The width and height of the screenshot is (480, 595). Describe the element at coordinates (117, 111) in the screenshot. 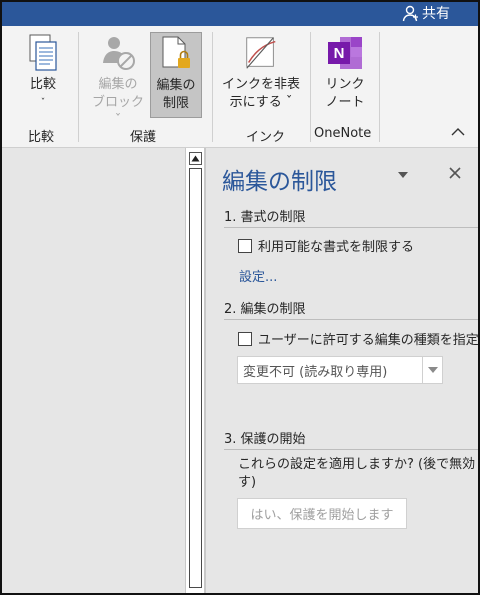

I see `block-authors-label-2: ブロック ˇ` at that location.